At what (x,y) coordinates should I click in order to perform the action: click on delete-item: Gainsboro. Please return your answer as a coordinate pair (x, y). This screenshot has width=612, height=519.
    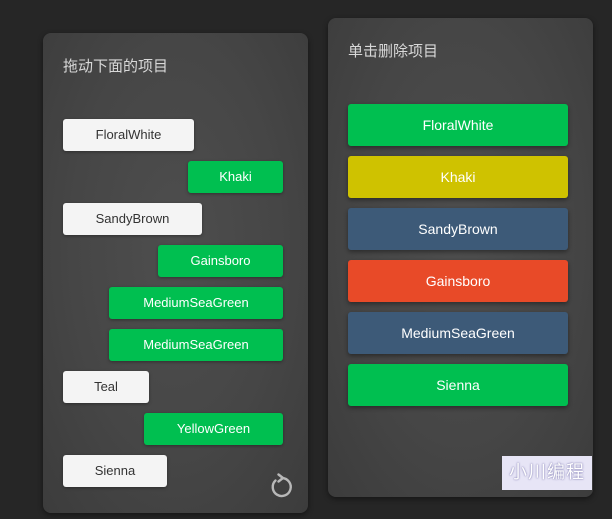
    Looking at the image, I should click on (458, 281).